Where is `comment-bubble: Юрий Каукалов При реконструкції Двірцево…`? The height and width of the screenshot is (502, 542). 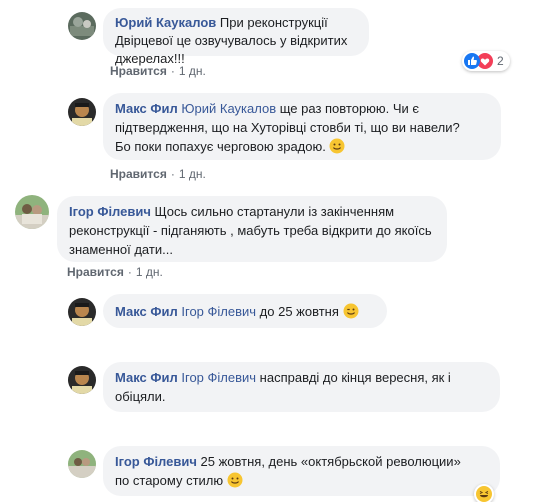
comment-bubble: Юрий Каукалов При реконструкції Двірцево… is located at coordinates (236, 37).